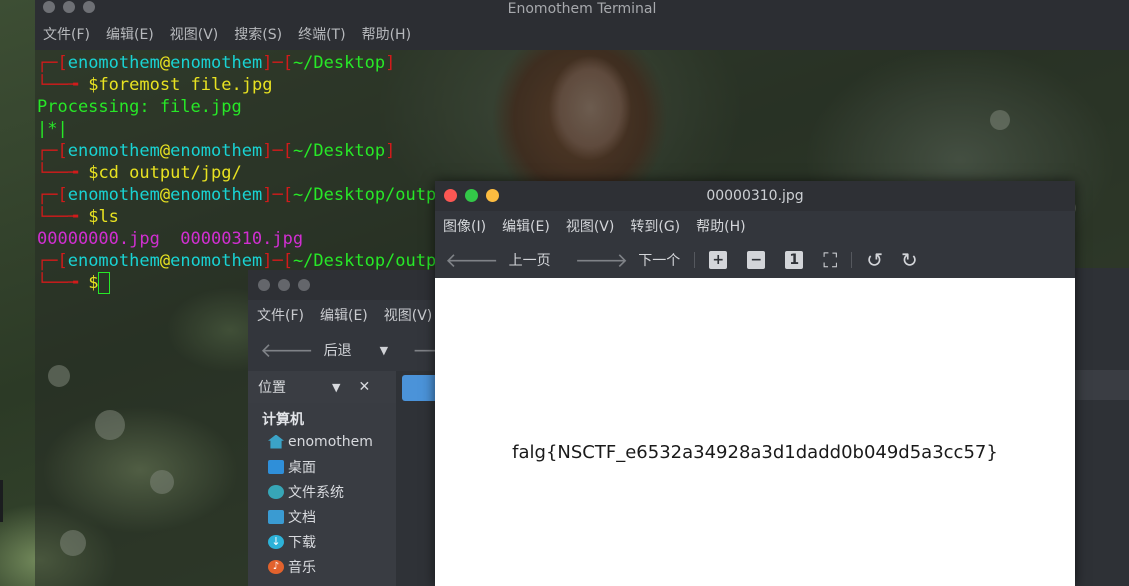 This screenshot has height=586, width=1129. I want to click on sidebar-item-label: 桌面, so click(302, 467).